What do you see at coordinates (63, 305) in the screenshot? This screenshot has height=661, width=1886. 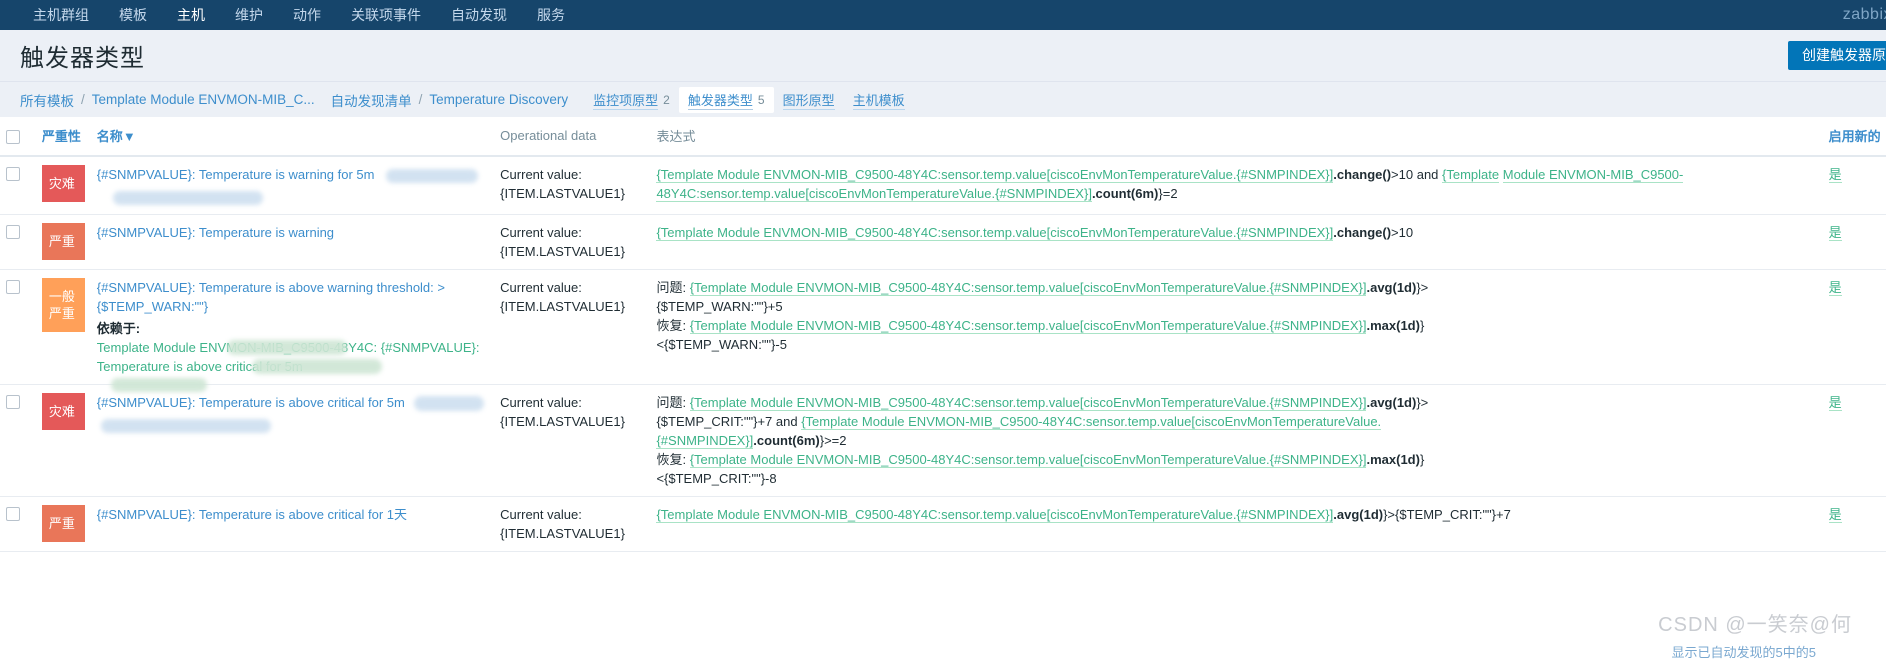 I see `status-badge: 一般严重` at bounding box center [63, 305].